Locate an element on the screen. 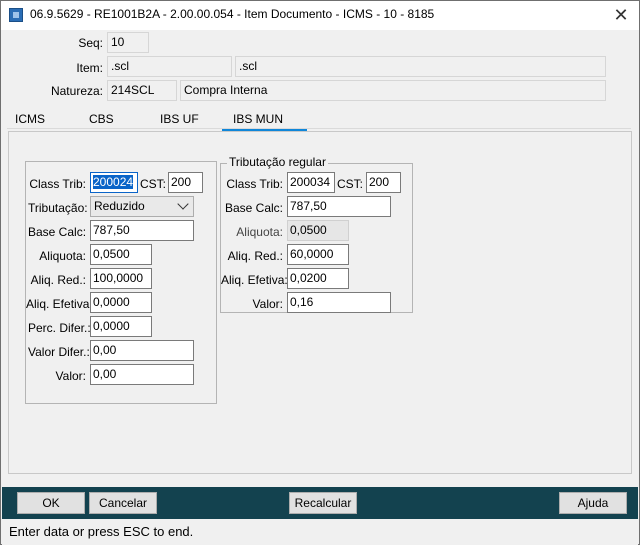  help-button: Ajuda is located at coordinates (593, 503).